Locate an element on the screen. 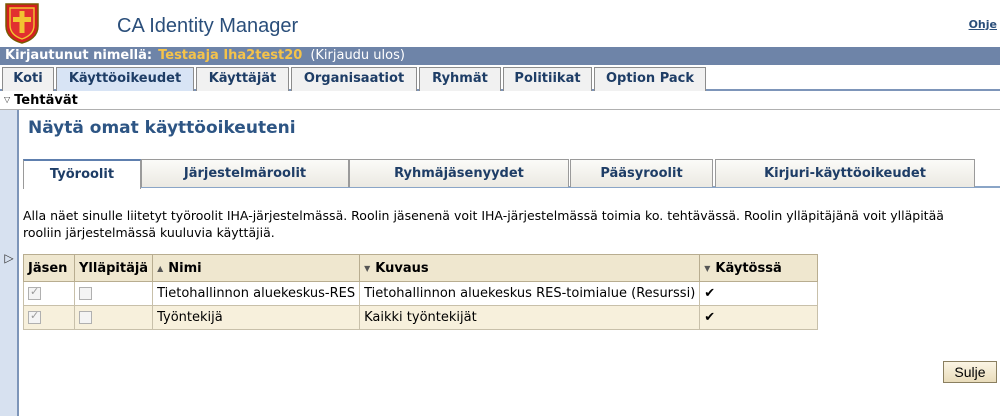 Image resolution: width=1000 pixels, height=416 pixels. role-description: Kaikki työntekijät is located at coordinates (530, 317).